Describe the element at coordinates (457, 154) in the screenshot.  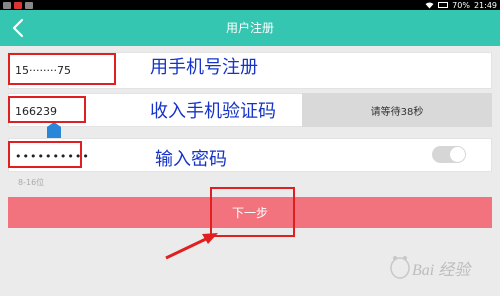
I see `toggle-knob` at that location.